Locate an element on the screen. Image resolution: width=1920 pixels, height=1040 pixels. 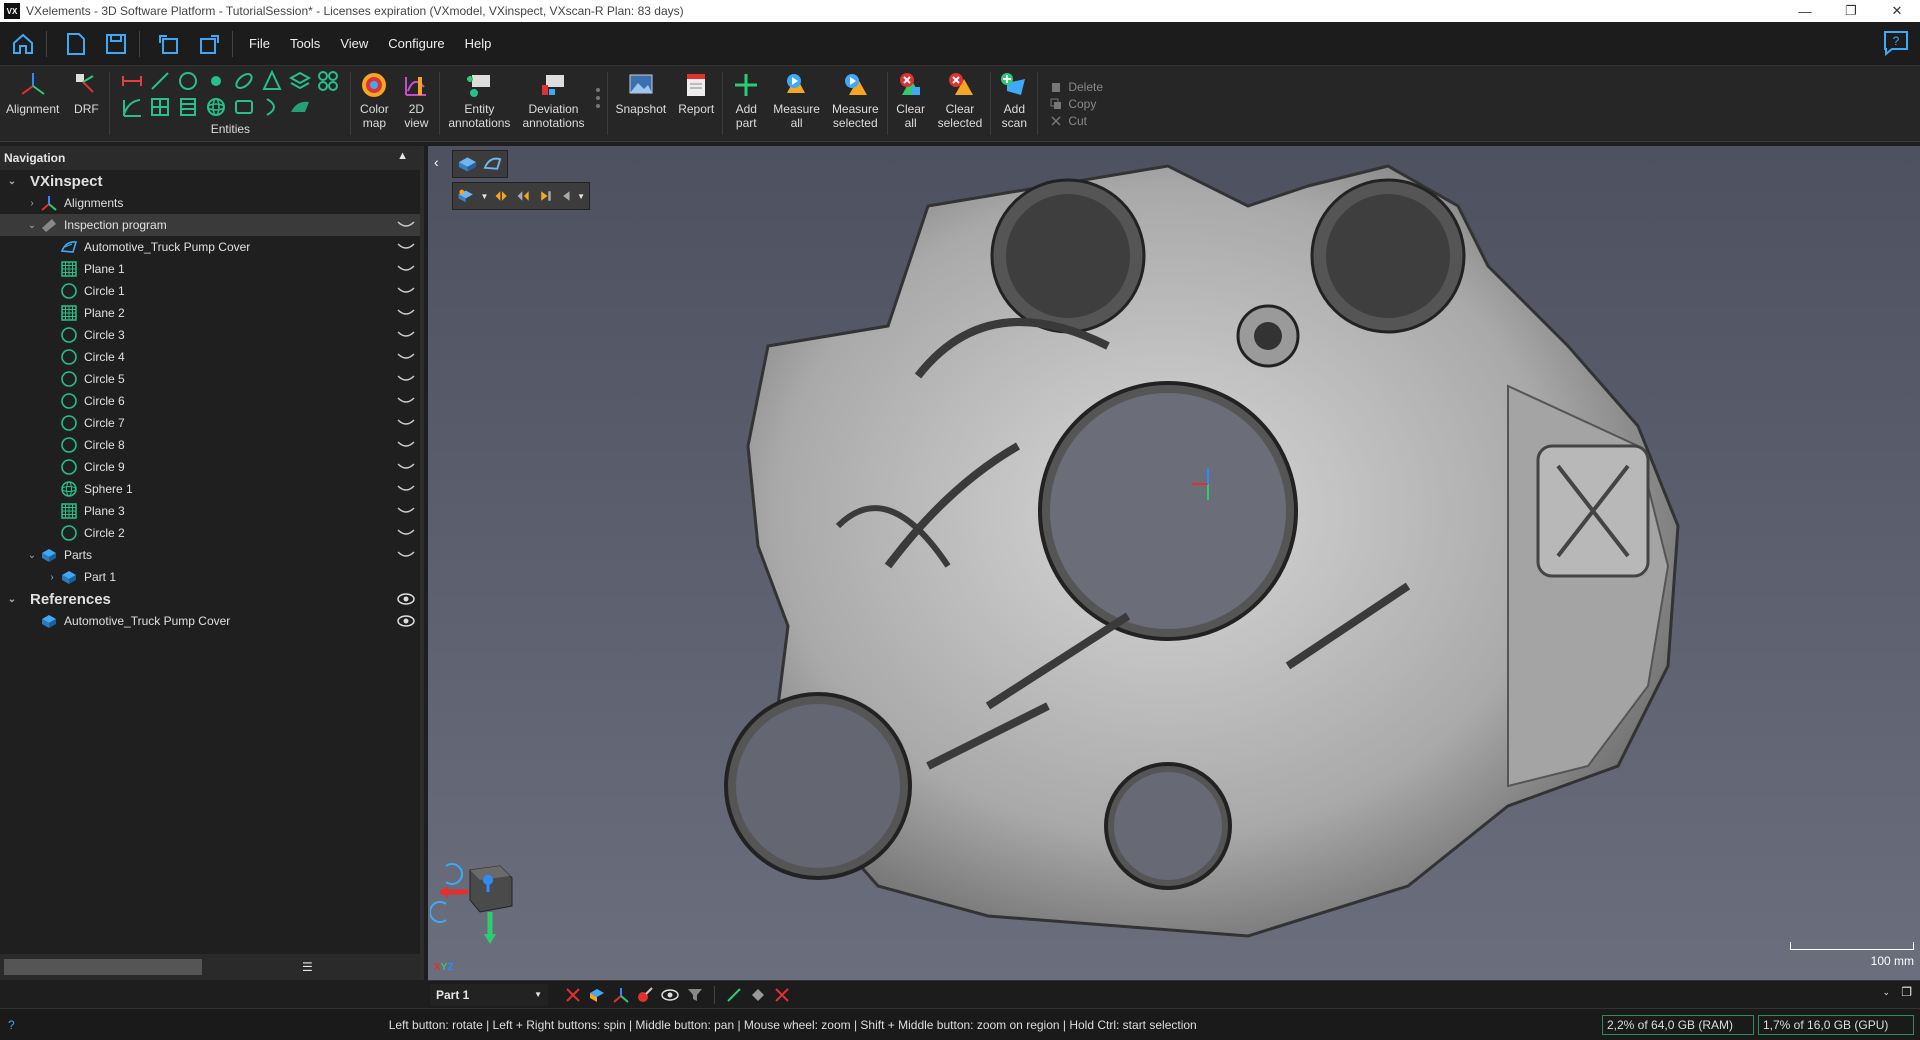
collapse-panel-chevron-icon: ‹ is located at coordinates (436, 162).